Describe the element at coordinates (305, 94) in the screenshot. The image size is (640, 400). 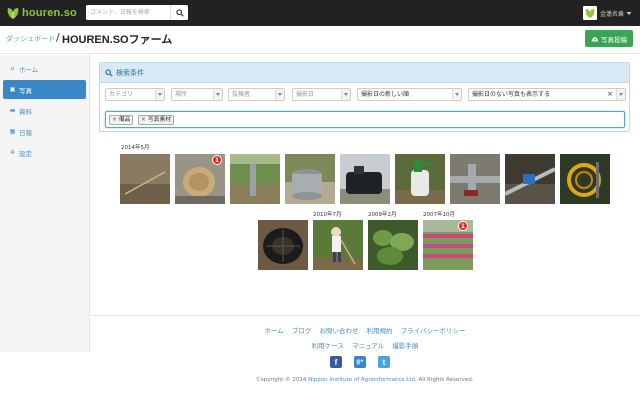
I see `date-select-label: 撮影日` at that location.